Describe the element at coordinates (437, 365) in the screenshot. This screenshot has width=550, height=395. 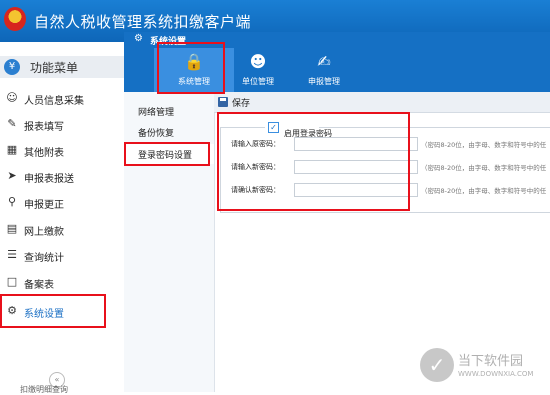
I see `downxia-logo-icon: ✓` at that location.